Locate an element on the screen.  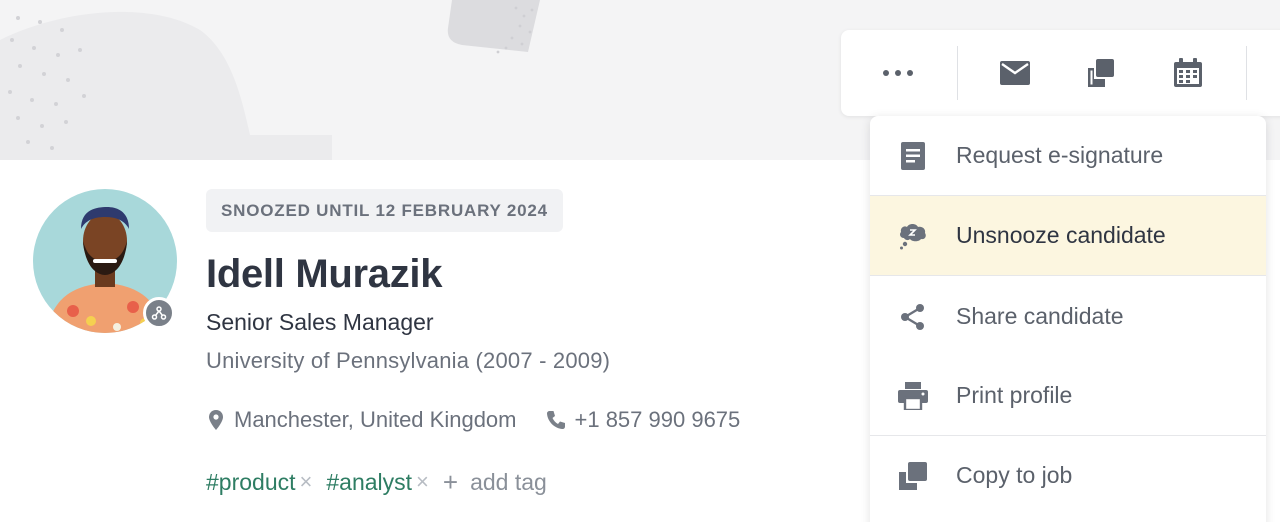
tag-analyst: #analyst × is located at coordinates (384, 482).